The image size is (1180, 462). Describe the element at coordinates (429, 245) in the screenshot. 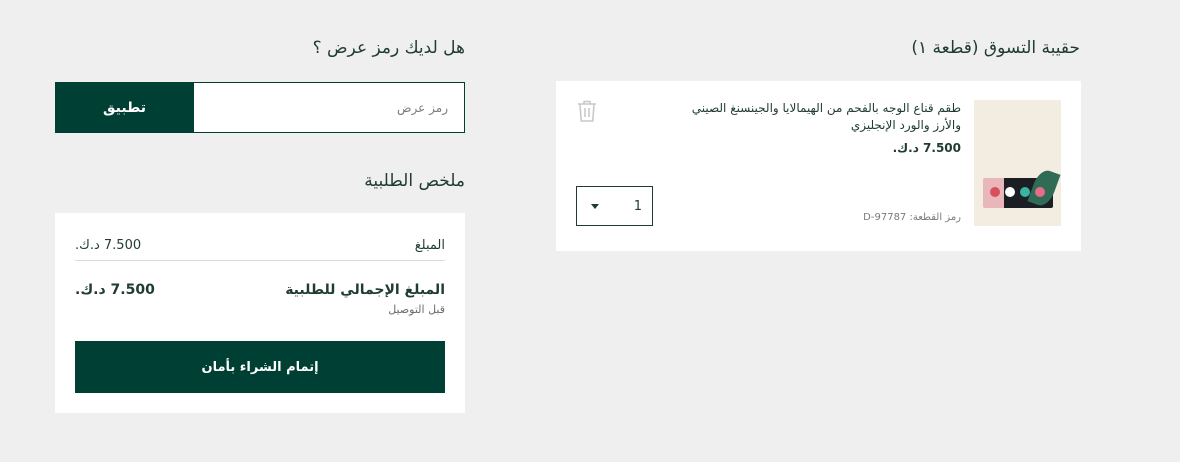

I see `subtotal-label: المبلغ` at that location.